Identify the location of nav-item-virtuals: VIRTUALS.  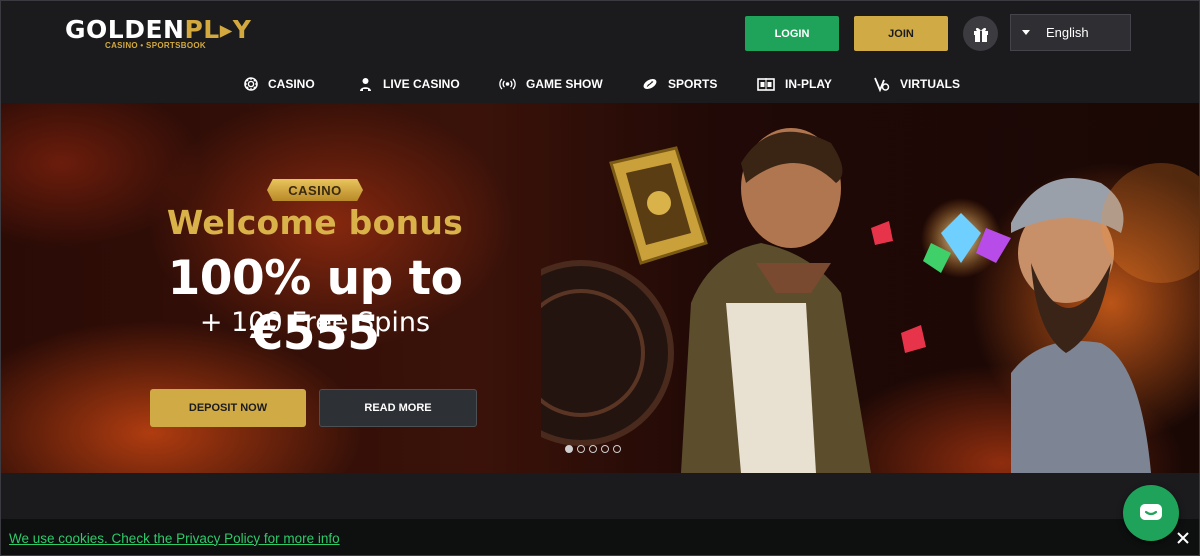
(917, 84).